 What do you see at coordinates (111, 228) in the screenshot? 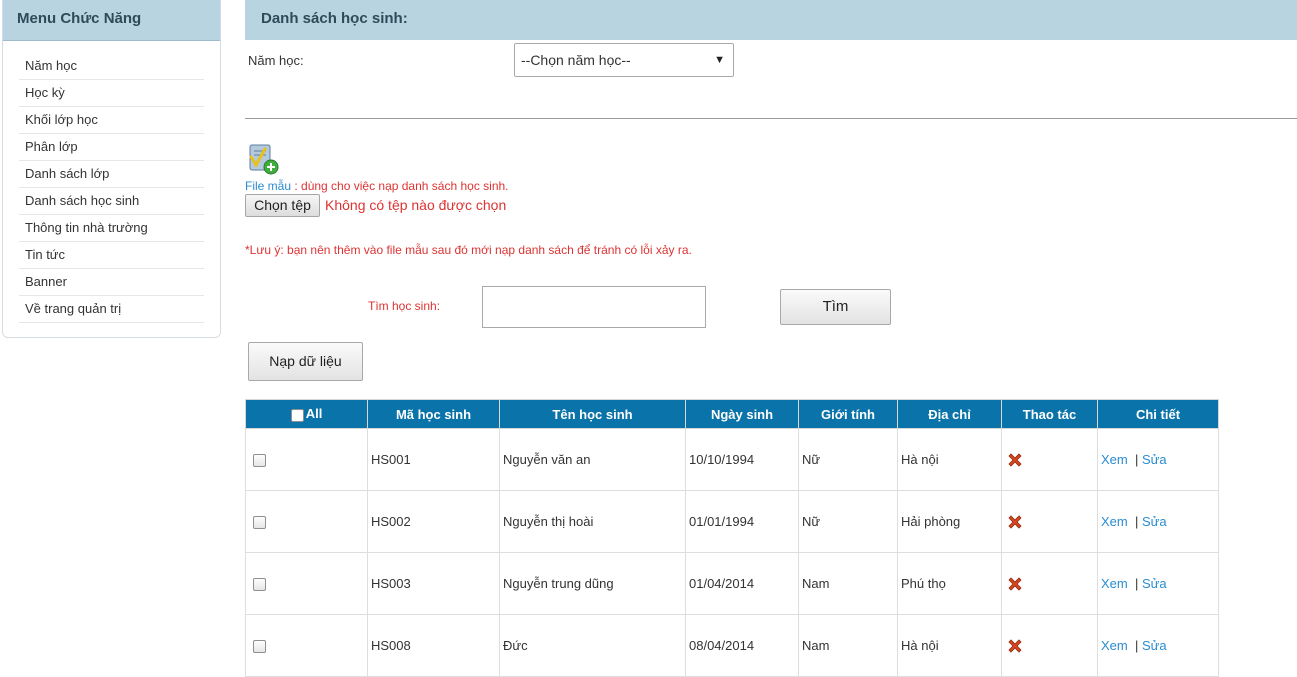
I see `sidebar-item-thong-tin-nha-truong: Thông tin nhà trường` at bounding box center [111, 228].